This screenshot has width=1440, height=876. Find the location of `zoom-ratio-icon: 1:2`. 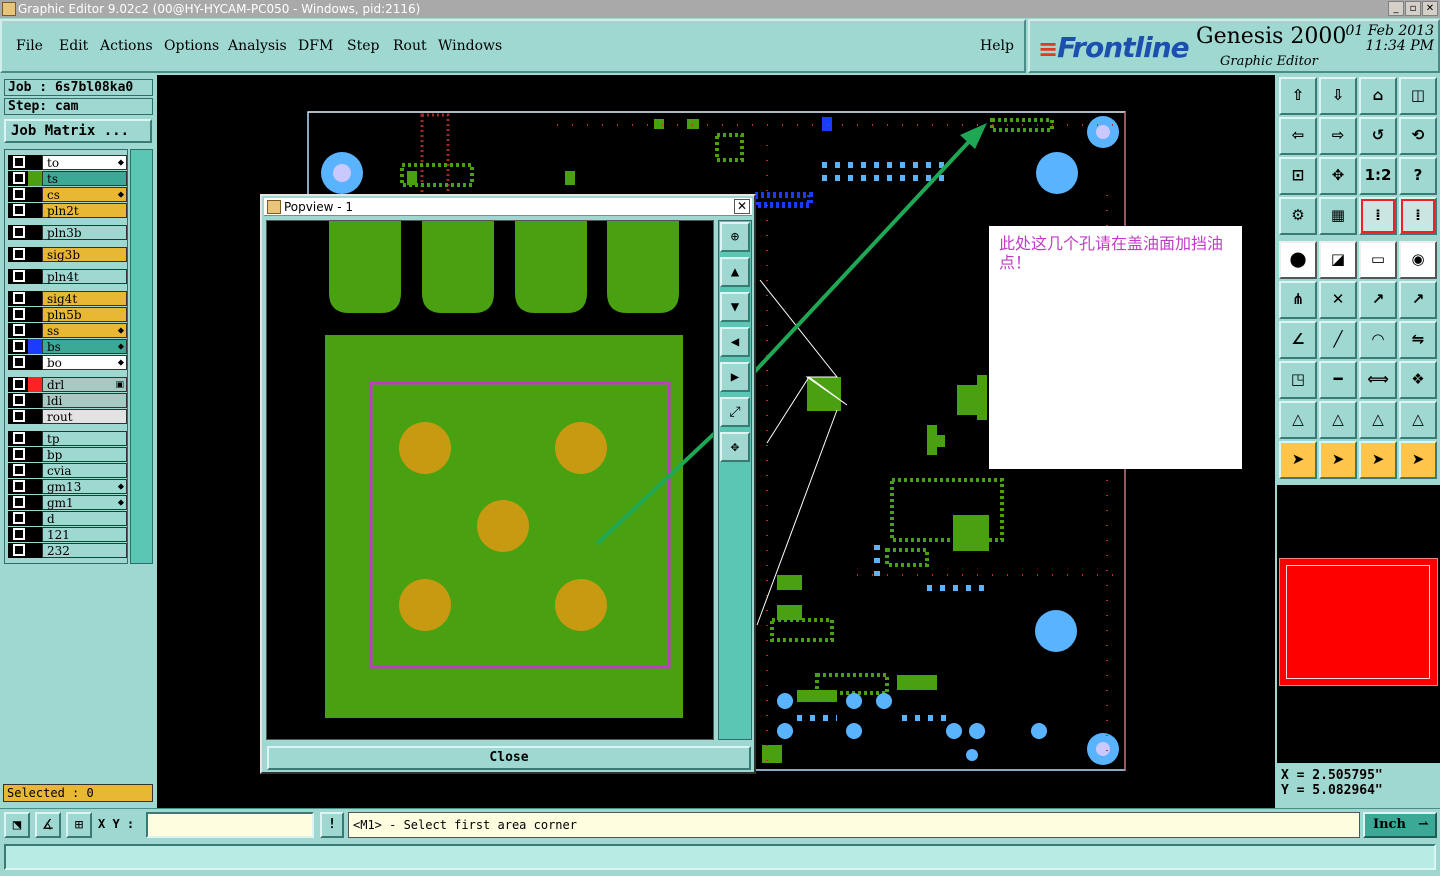

zoom-ratio-icon: 1:2 is located at coordinates (1378, 176).